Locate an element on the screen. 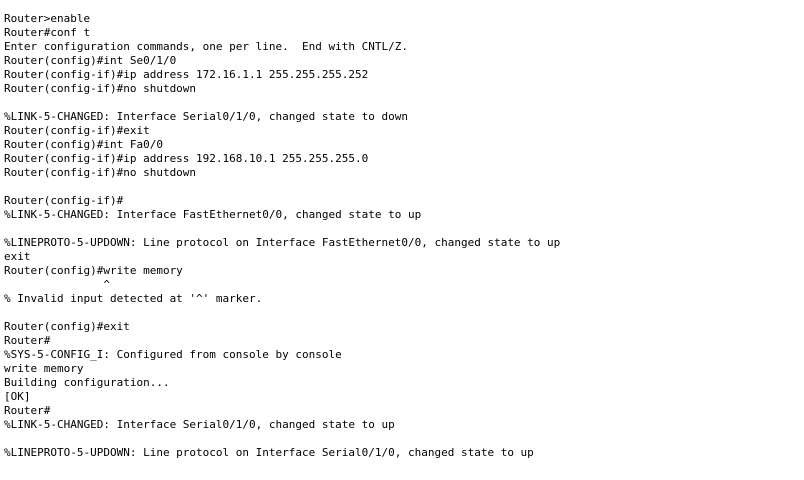 The image size is (804, 480). console-line: Router(config)#int Fa0/0 is located at coordinates (83, 144).